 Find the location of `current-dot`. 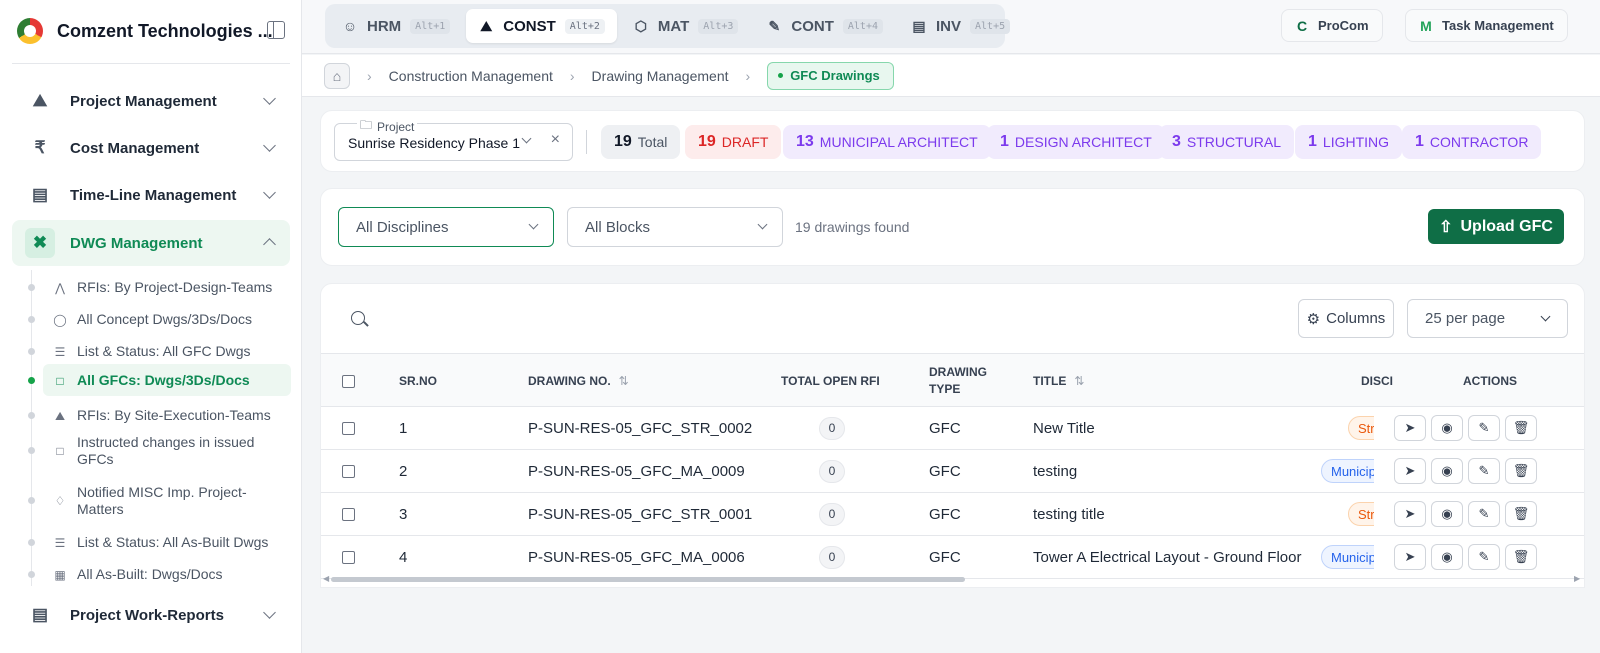

current-dot is located at coordinates (781, 75).